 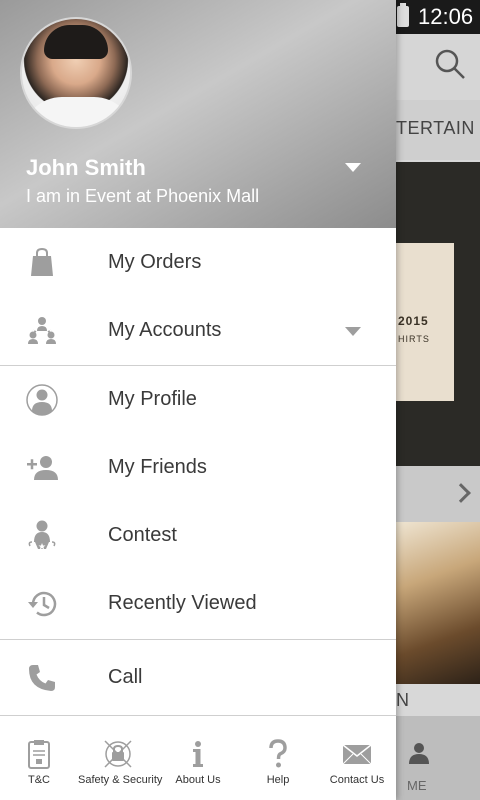 I want to click on add-friend-icon, so click(x=42, y=468).